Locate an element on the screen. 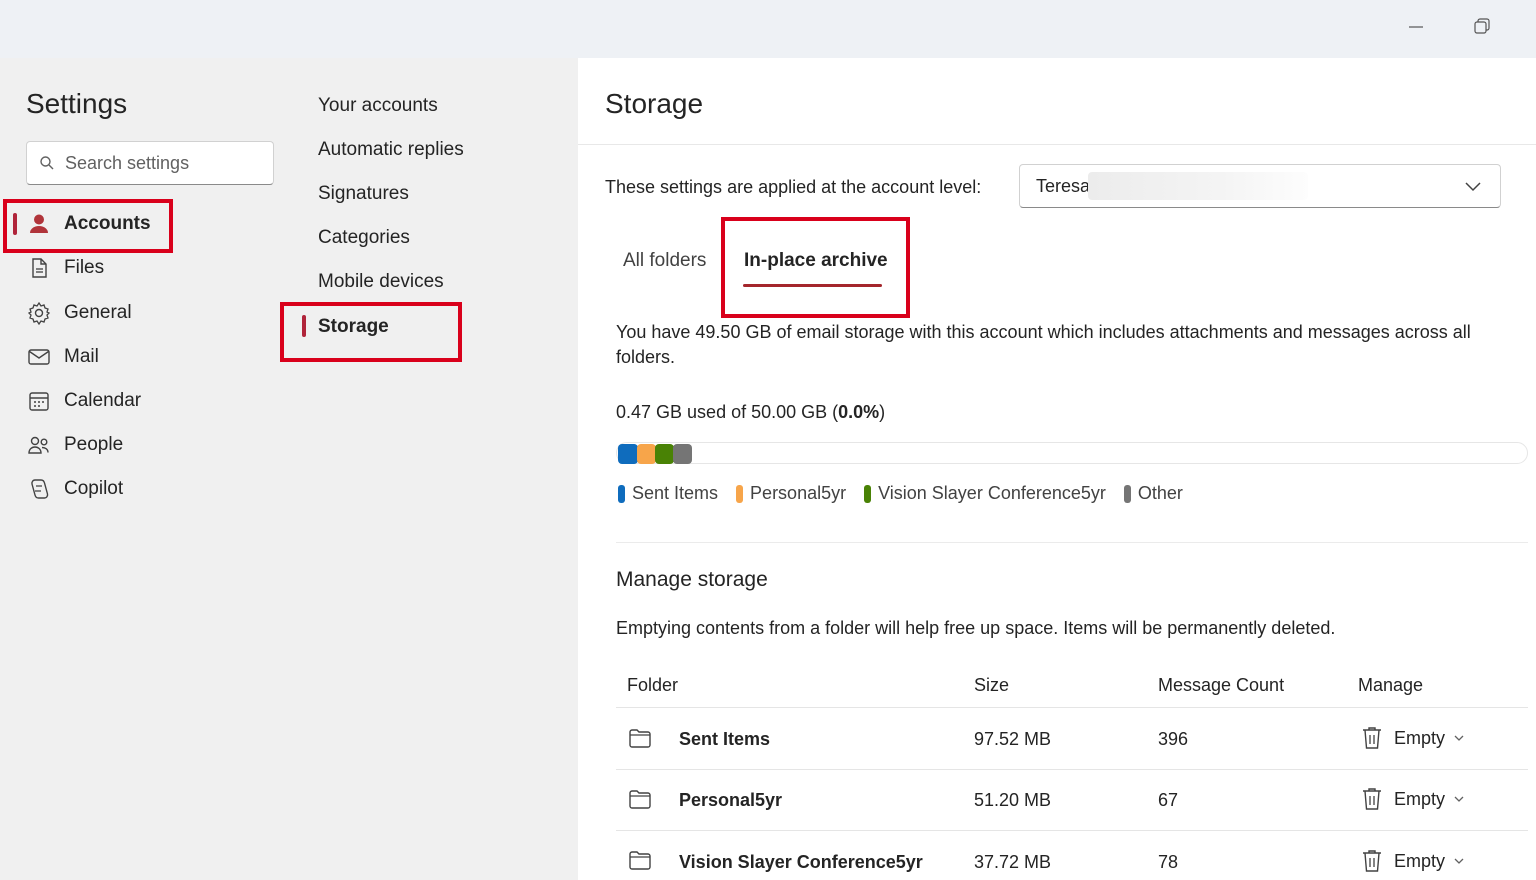  storage-usage-bar is located at coordinates (1072, 453).